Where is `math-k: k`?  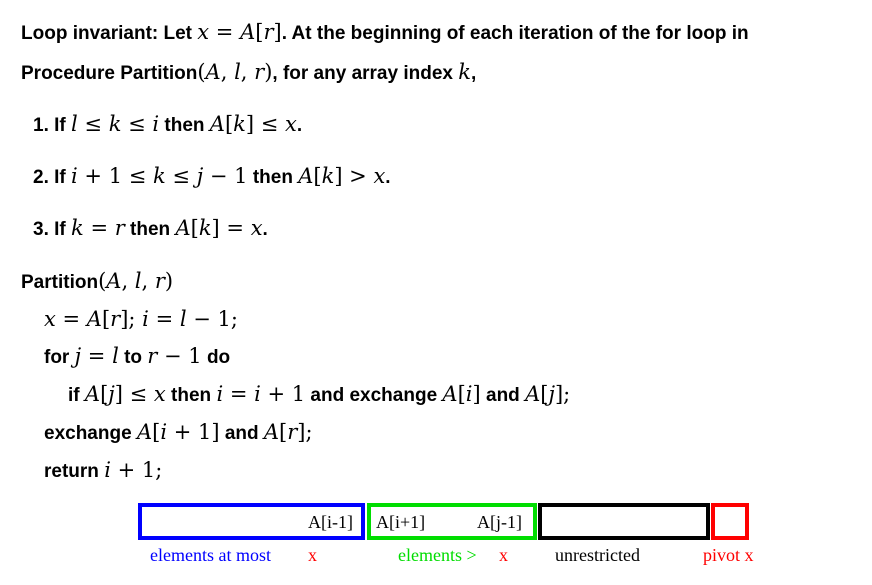 math-k: k is located at coordinates (464, 72).